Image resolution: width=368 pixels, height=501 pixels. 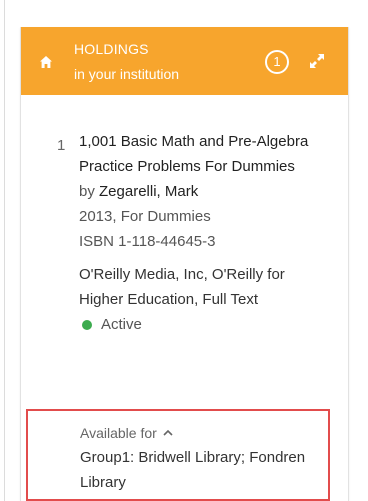 What do you see at coordinates (168, 433) in the screenshot?
I see `chevron-up-icon` at bounding box center [168, 433].